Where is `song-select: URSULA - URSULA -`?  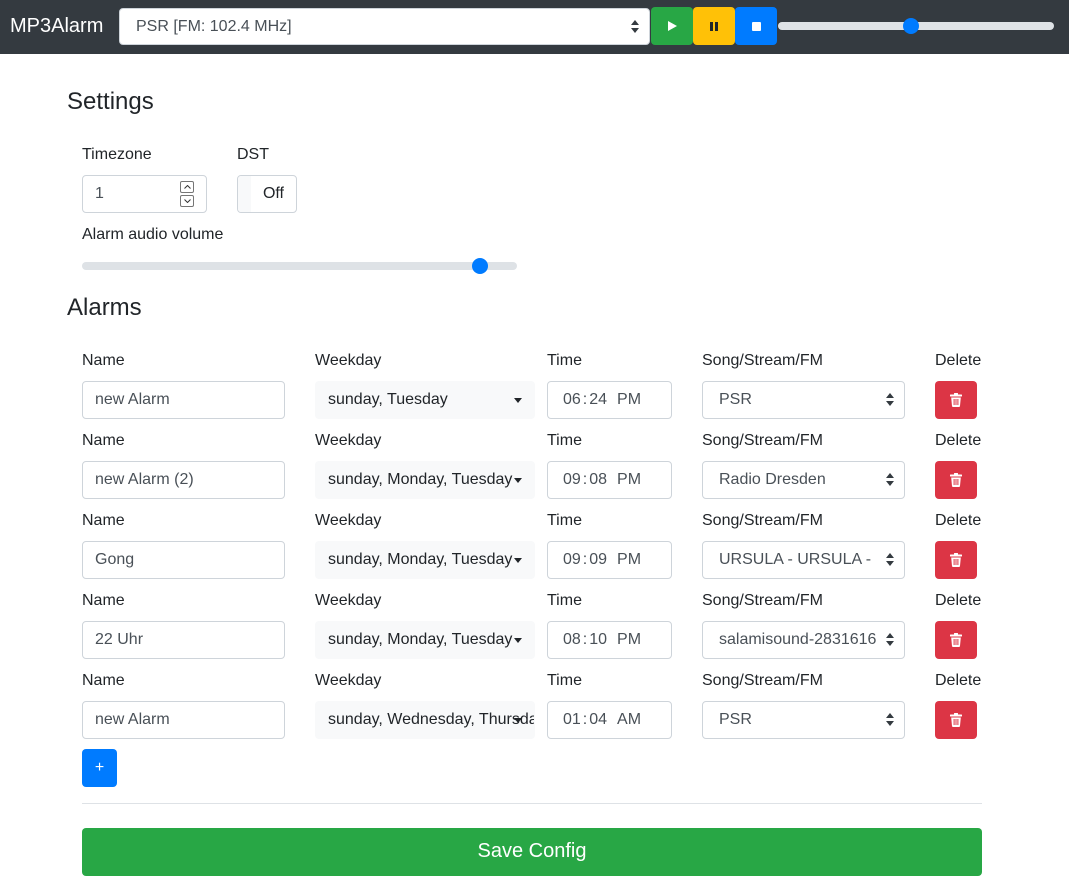
song-select: URSULA - URSULA - is located at coordinates (803, 560).